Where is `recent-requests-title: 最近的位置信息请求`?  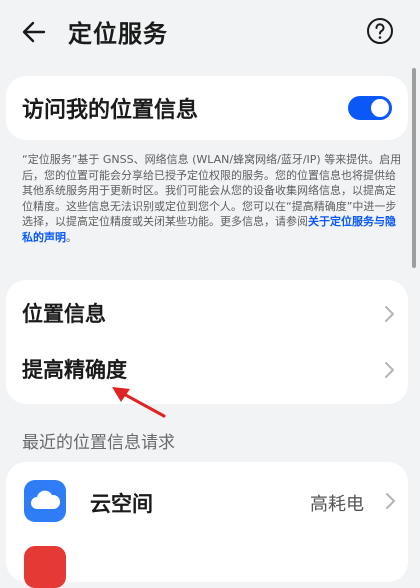 recent-requests-title: 最近的位置信息请求 is located at coordinates (98, 443).